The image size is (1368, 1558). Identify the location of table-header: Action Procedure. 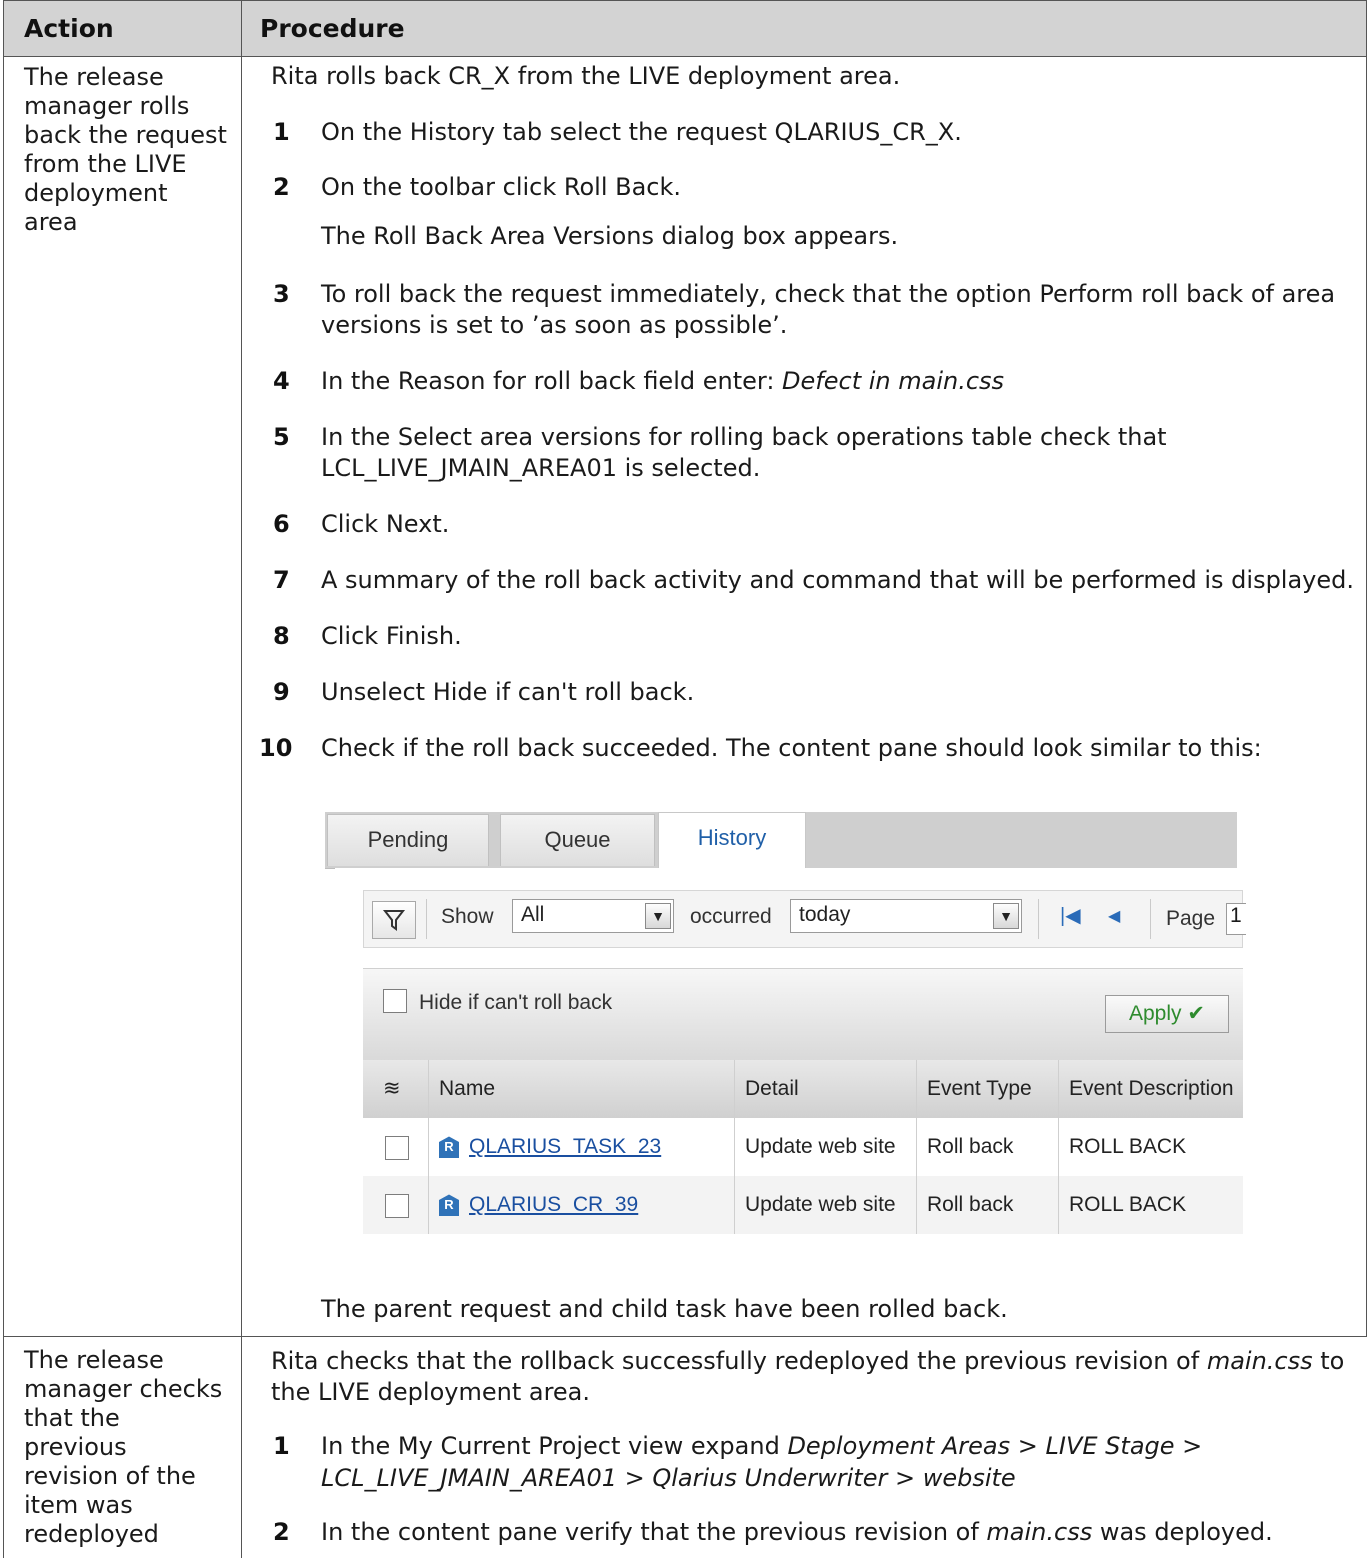
(685, 28).